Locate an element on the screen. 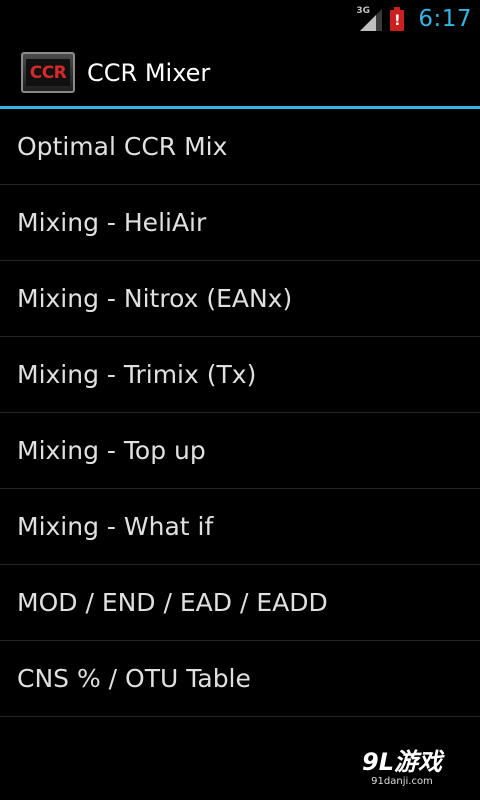 The width and height of the screenshot is (480, 800). status-icons: 3G ! 6:17 is located at coordinates (414, 19).